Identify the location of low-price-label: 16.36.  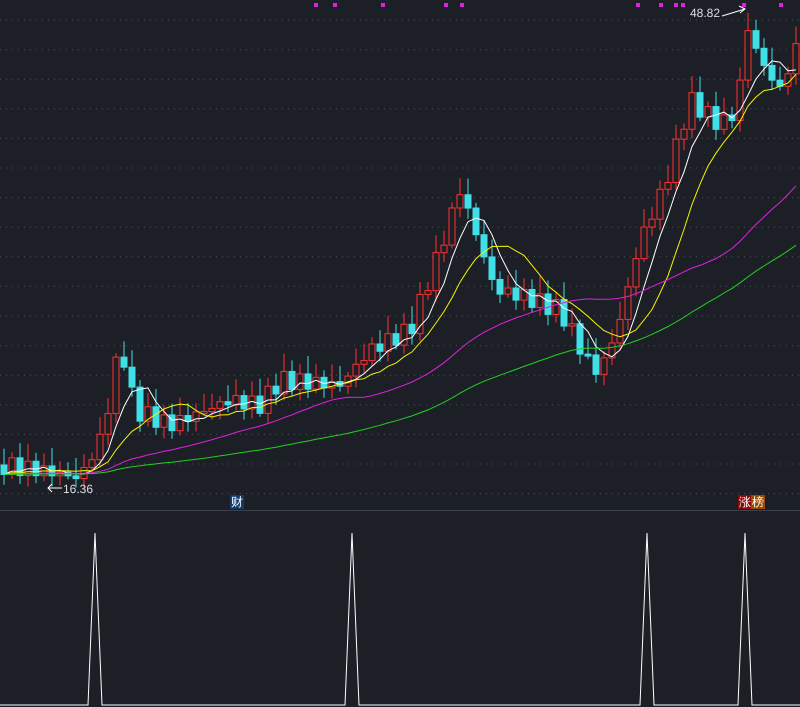
(78, 489).